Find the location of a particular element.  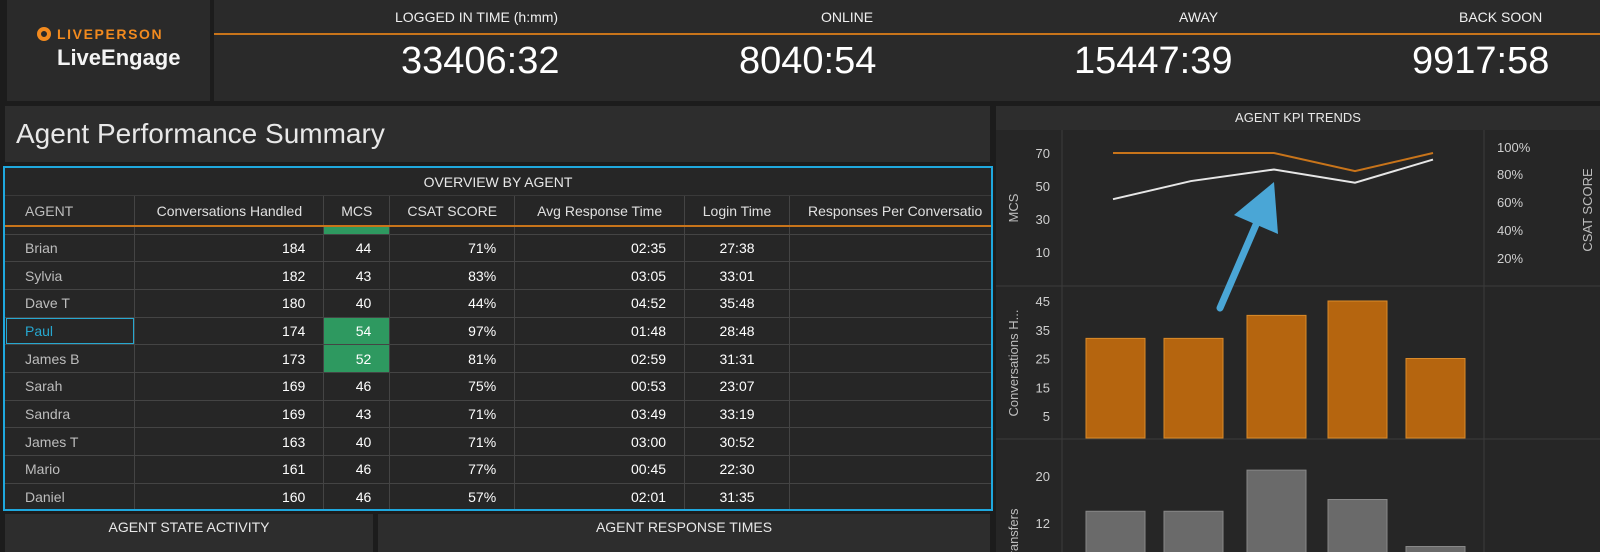

conversations-handled: 184 is located at coordinates (229, 248).